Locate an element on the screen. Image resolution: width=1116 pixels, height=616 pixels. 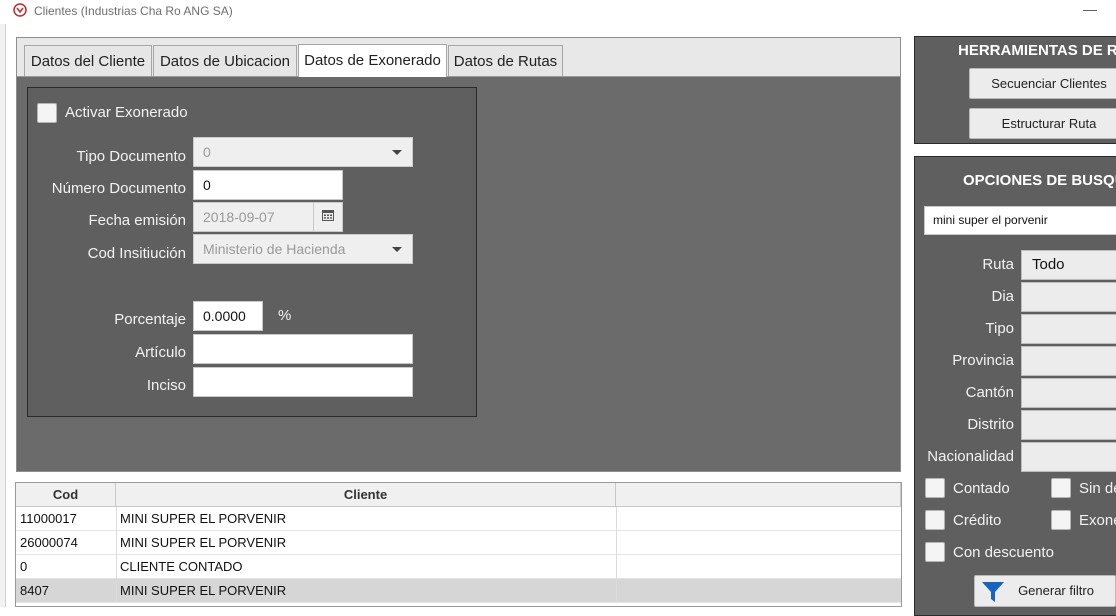
nacionalidad-select is located at coordinates (1068, 457).